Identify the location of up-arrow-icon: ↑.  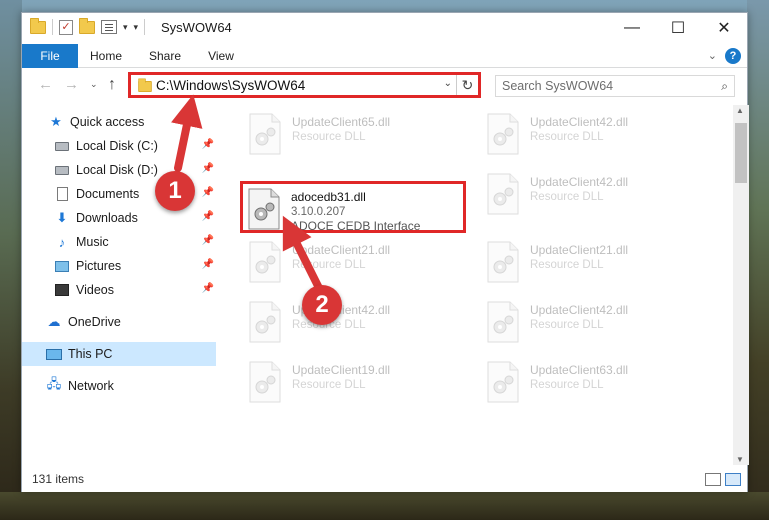
(112, 85).